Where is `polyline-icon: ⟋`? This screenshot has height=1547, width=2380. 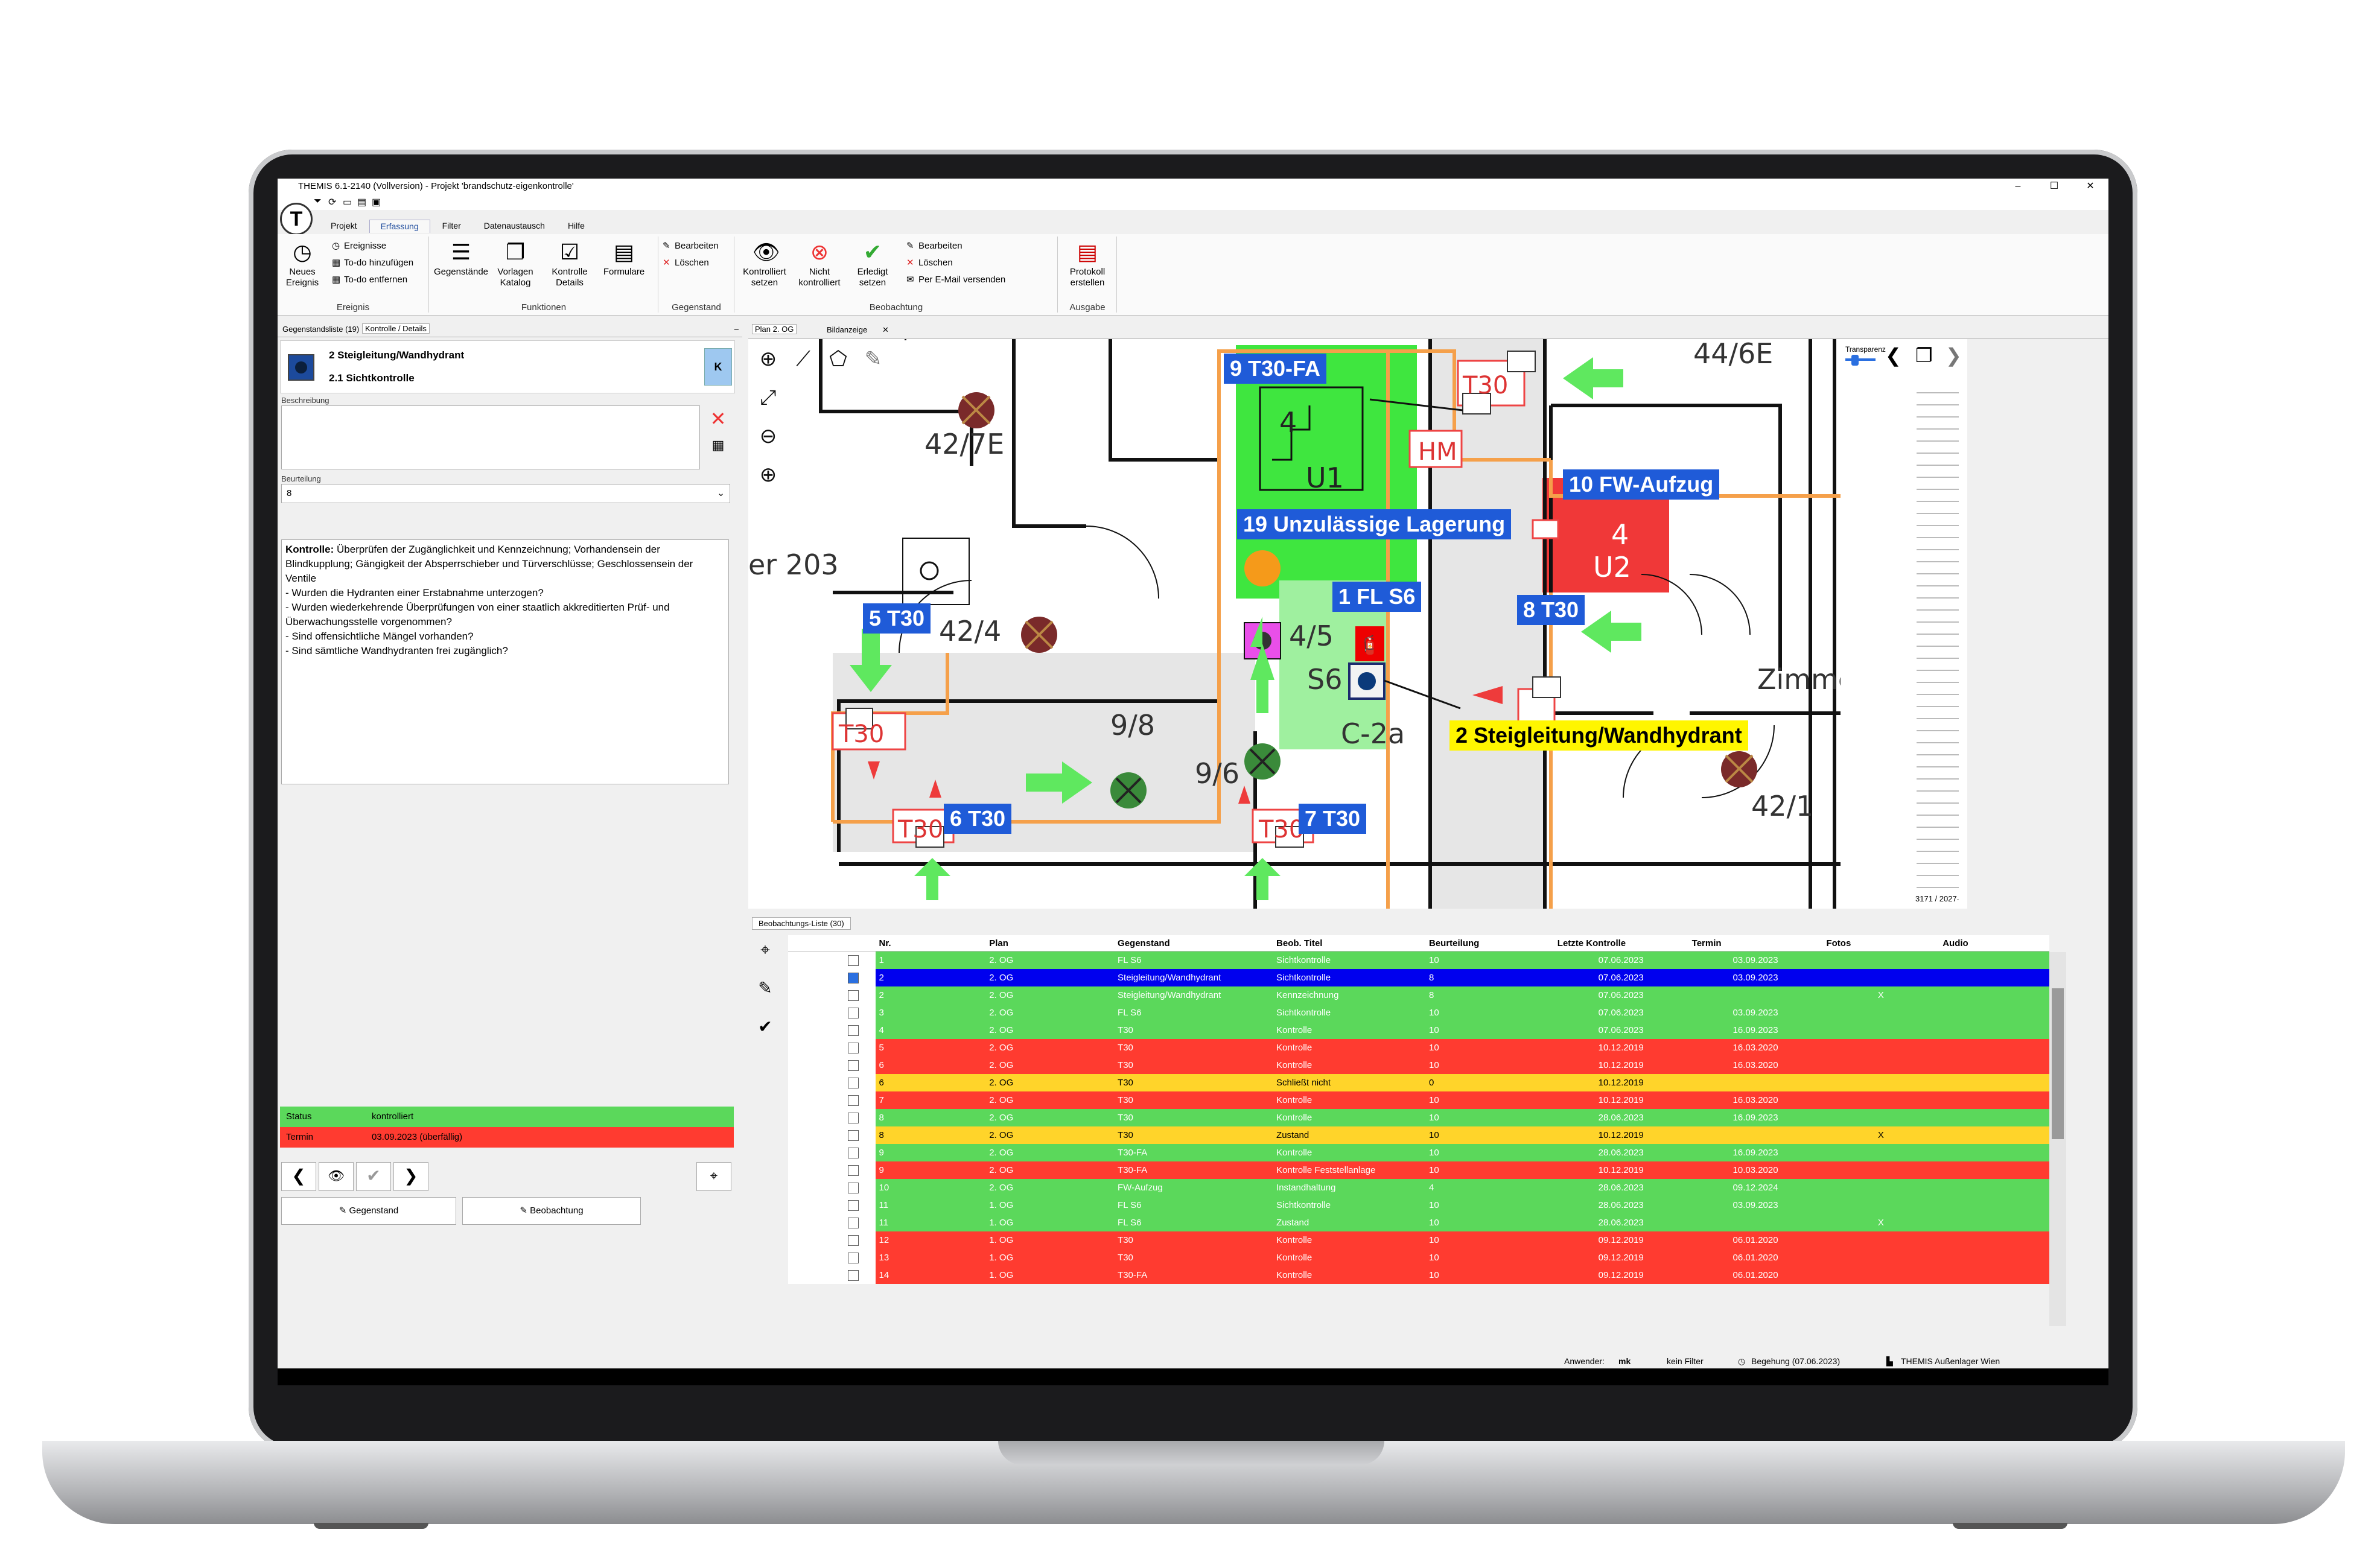 polyline-icon: ⟋ is located at coordinates (803, 359).